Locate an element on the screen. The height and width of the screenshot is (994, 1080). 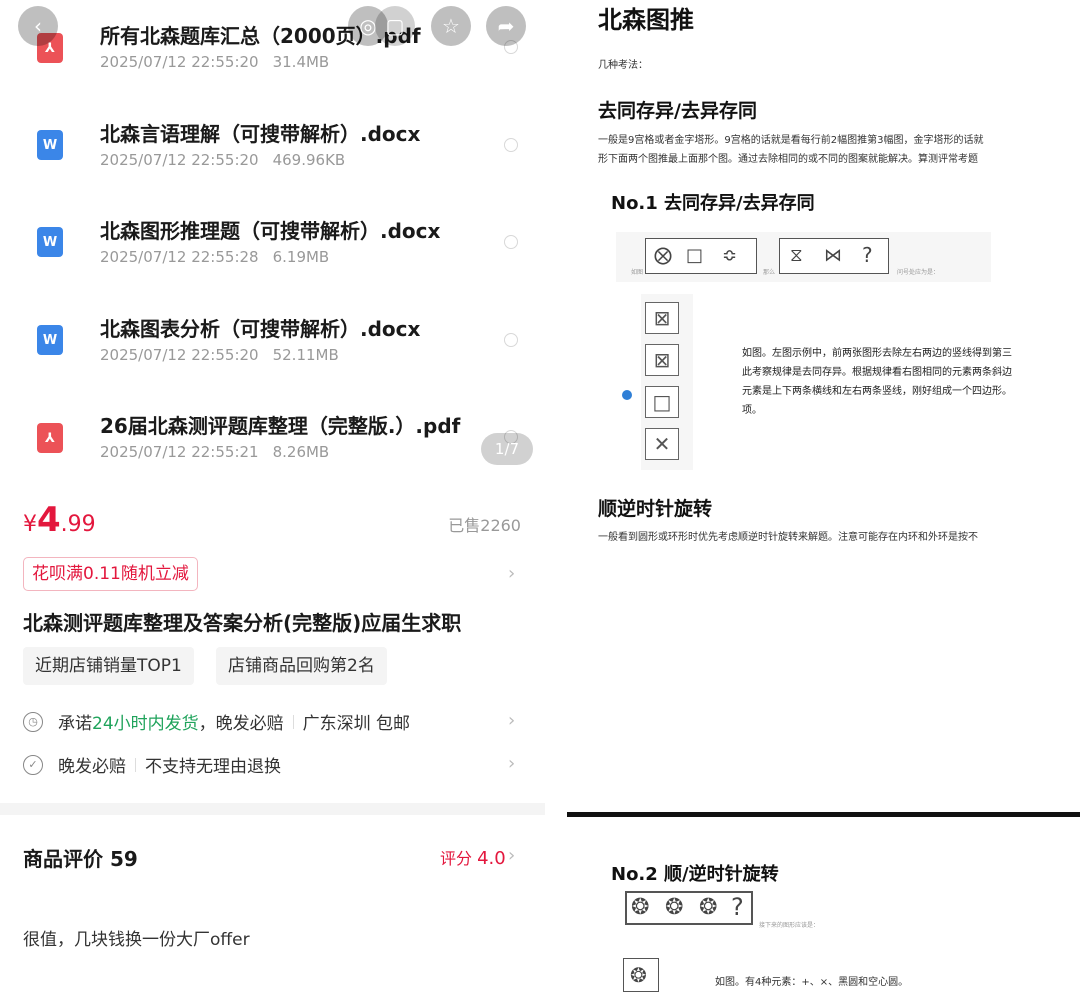
option-a: ⊠ is located at coordinates (662, 318).